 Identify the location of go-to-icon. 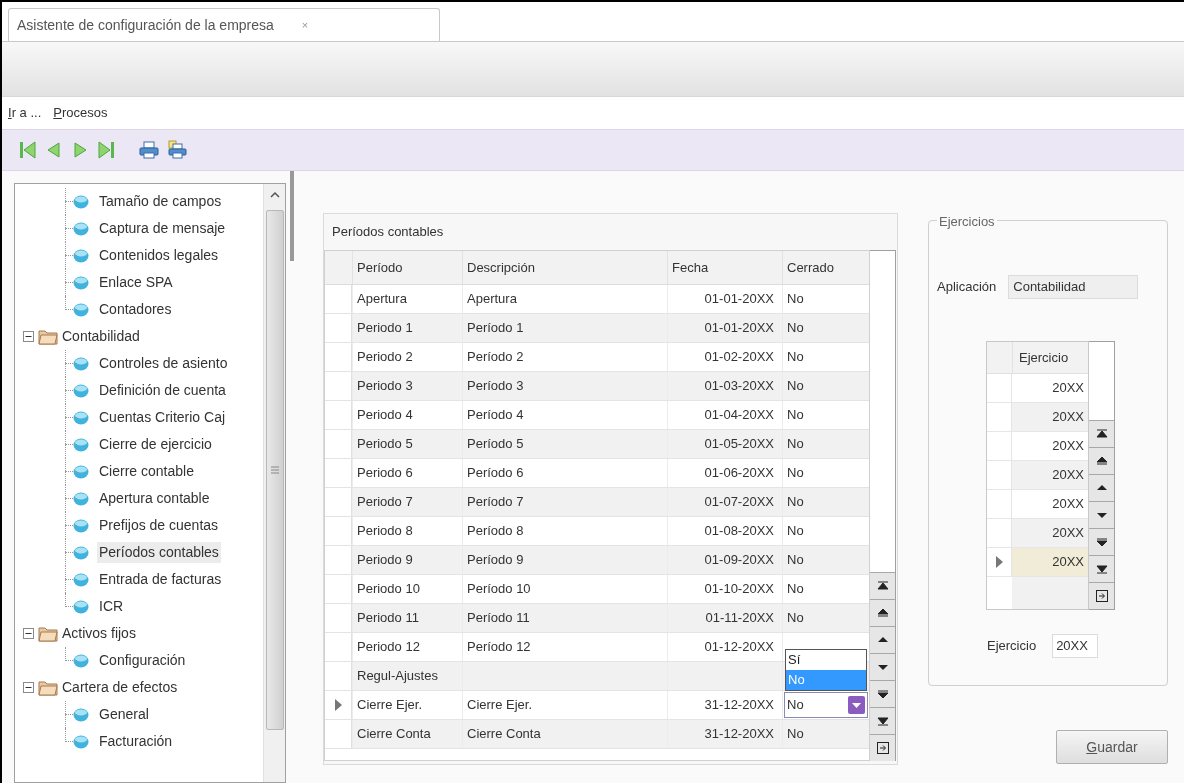
(882, 748).